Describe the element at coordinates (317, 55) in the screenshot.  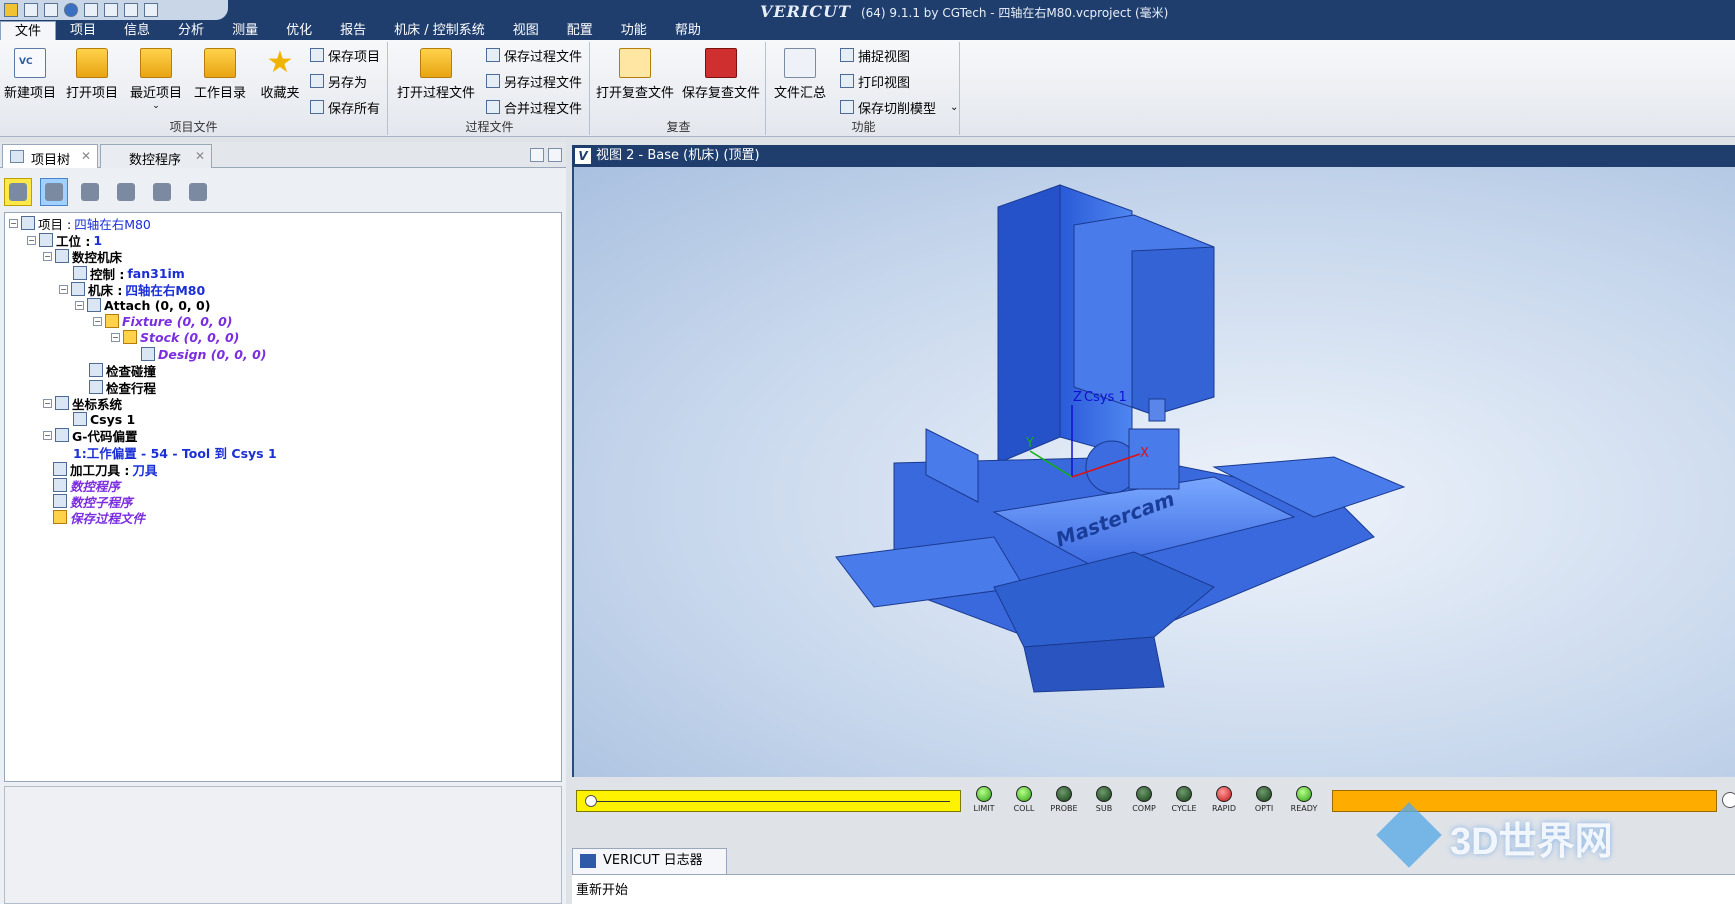
I see `save-icon` at that location.